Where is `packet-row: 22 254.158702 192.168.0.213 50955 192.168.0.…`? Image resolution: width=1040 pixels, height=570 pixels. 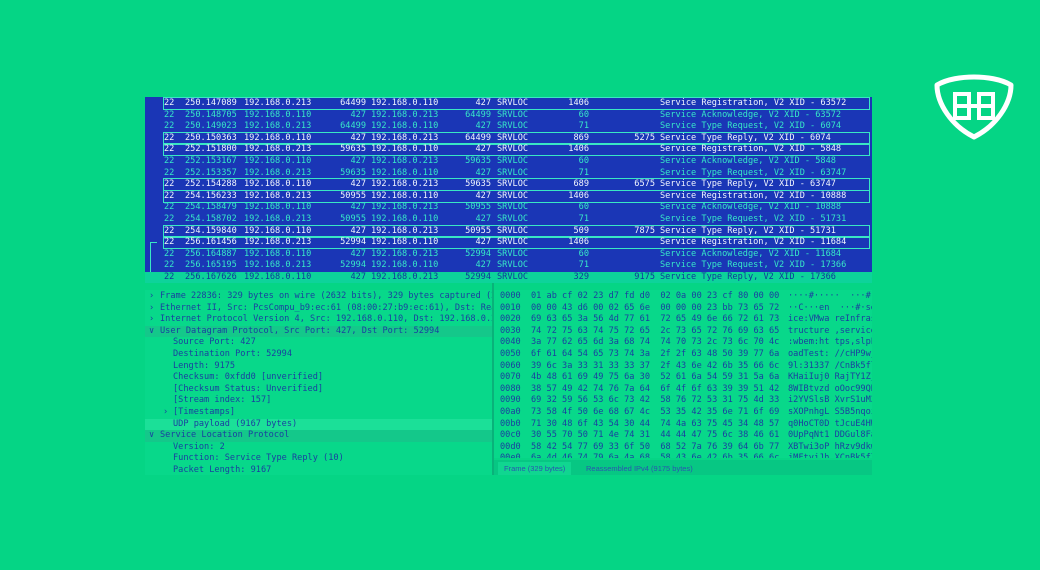 packet-row: 22 254.158702 192.168.0.213 50955 192.168.0.… is located at coordinates (508, 219).